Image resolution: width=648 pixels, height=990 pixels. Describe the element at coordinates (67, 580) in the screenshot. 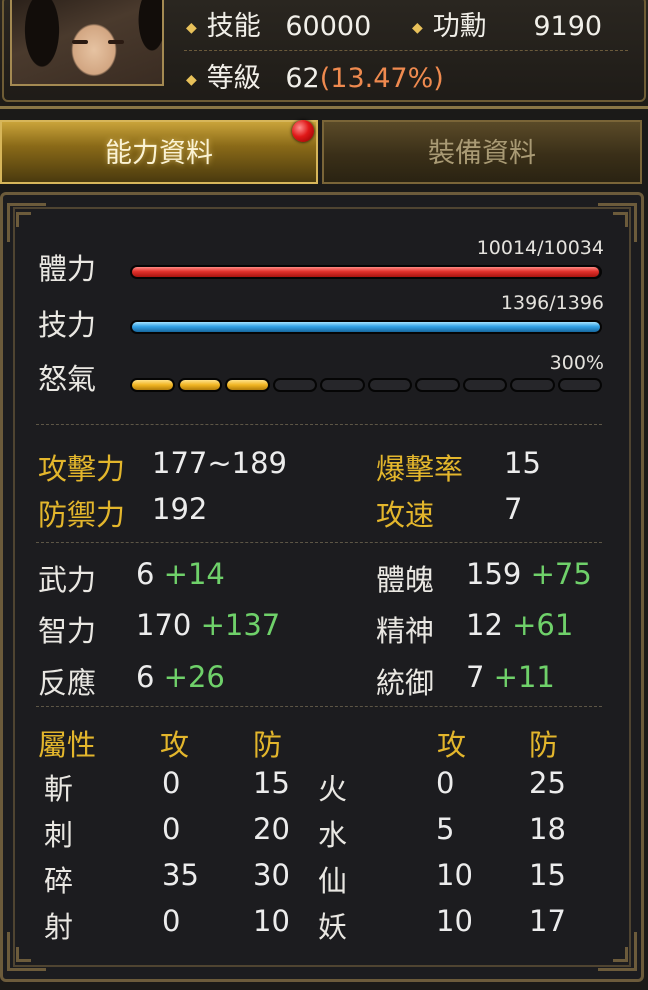

I see `attr-label-strength: 武力` at that location.